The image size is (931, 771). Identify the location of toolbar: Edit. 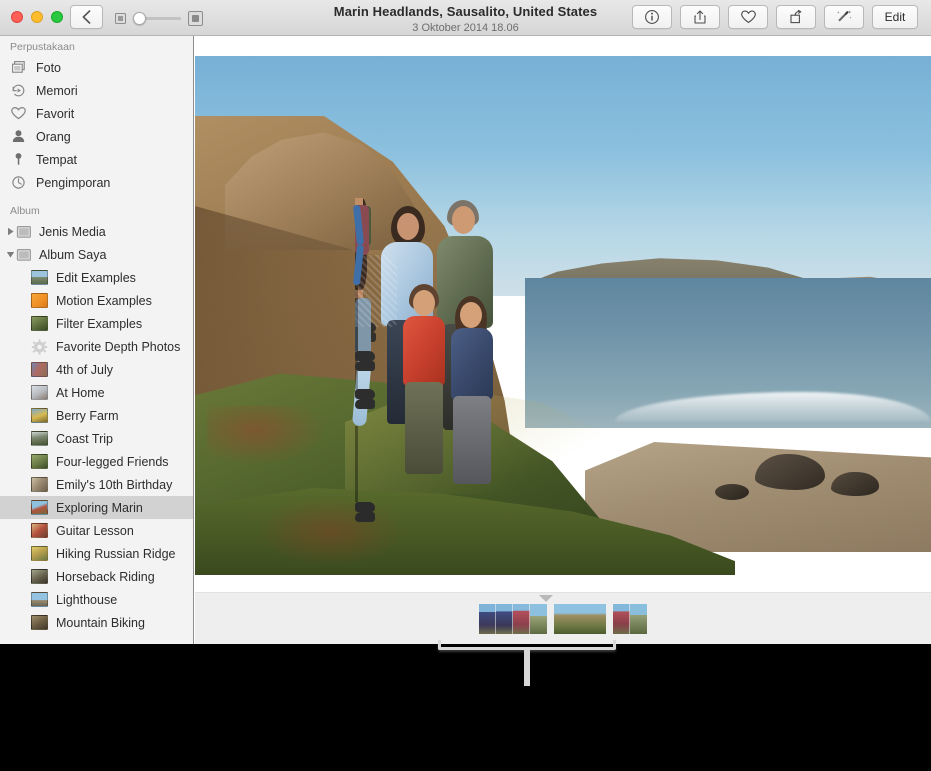
(775, 17).